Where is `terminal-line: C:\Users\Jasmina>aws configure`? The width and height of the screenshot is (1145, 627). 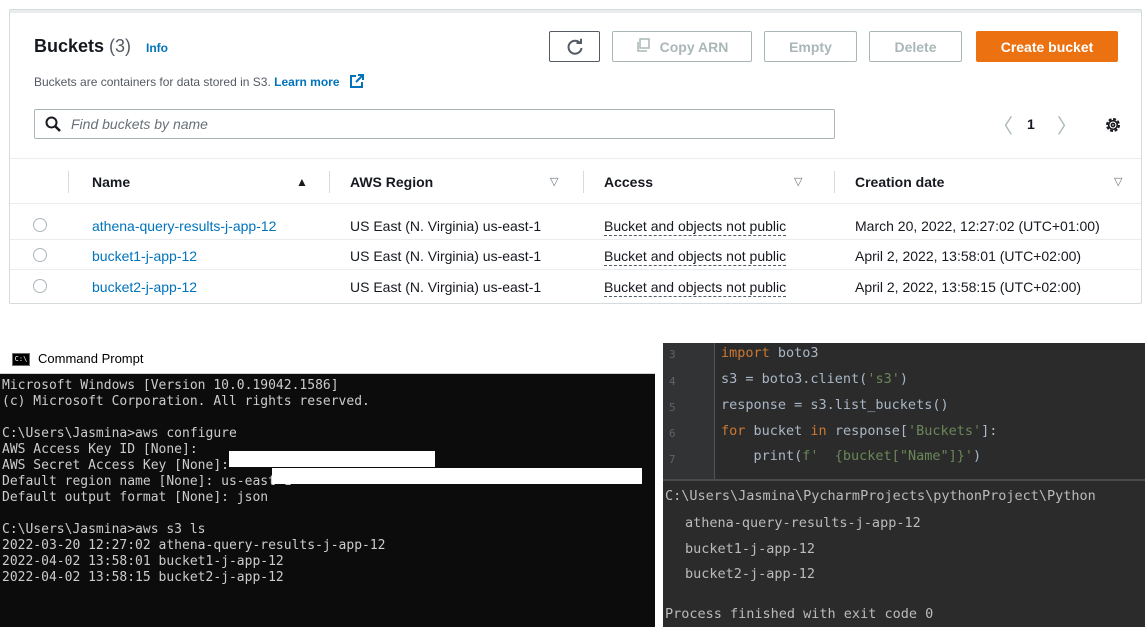
terminal-line: C:\Users\Jasmina>aws configure is located at coordinates (119, 433).